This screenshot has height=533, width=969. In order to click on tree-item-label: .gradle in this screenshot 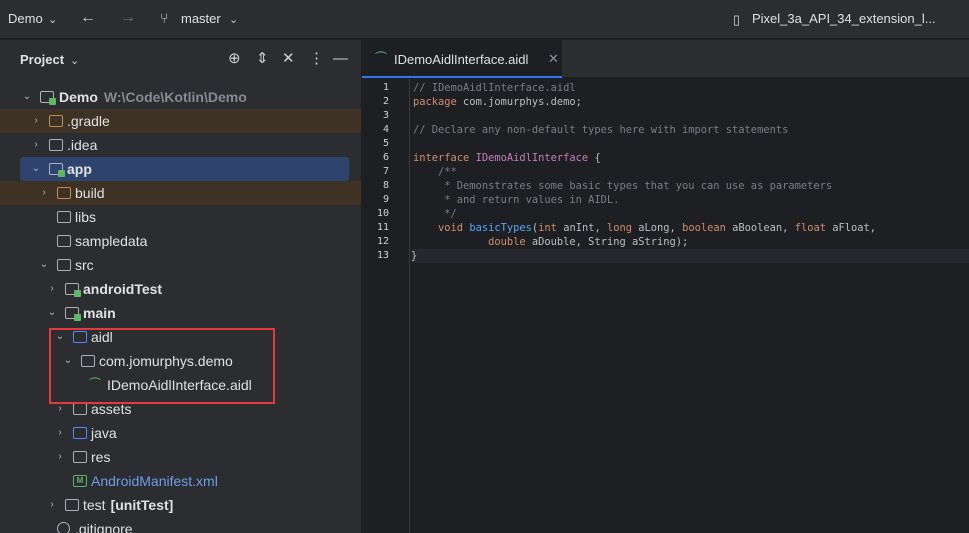, I will do `click(88, 121)`.